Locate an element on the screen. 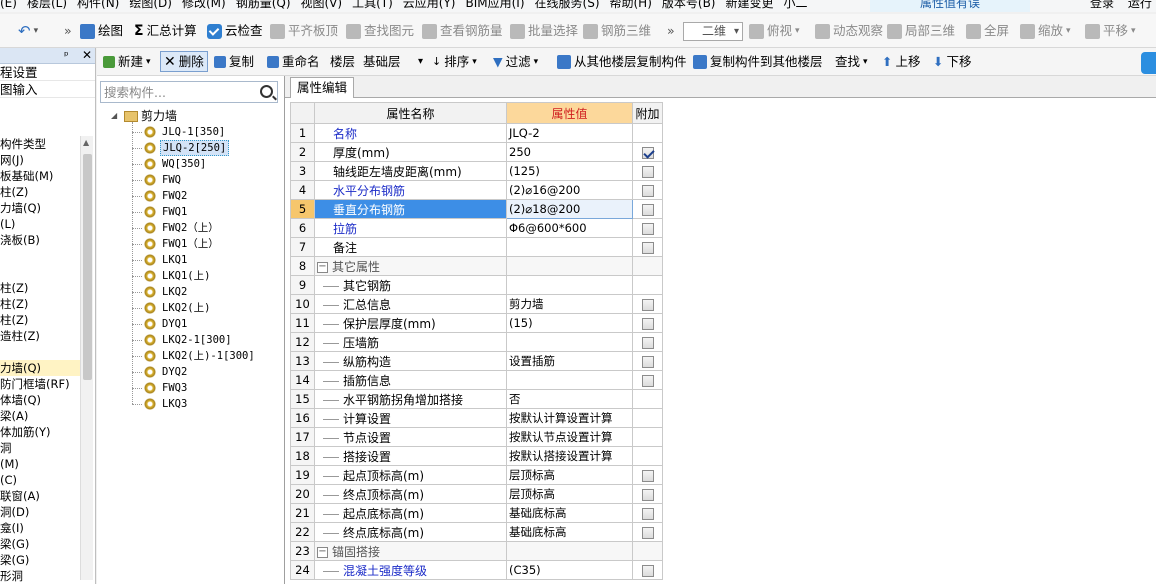 The width and height of the screenshot is (1156, 584). scroll-up-icon: ▲ is located at coordinates (86, 142).